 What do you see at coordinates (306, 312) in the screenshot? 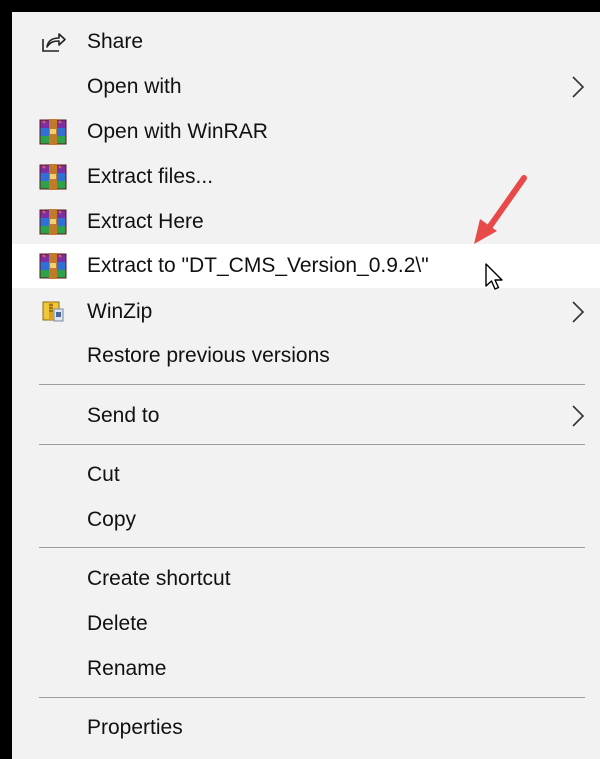
I see `menu-item-winzip: WinZip` at bounding box center [306, 312].